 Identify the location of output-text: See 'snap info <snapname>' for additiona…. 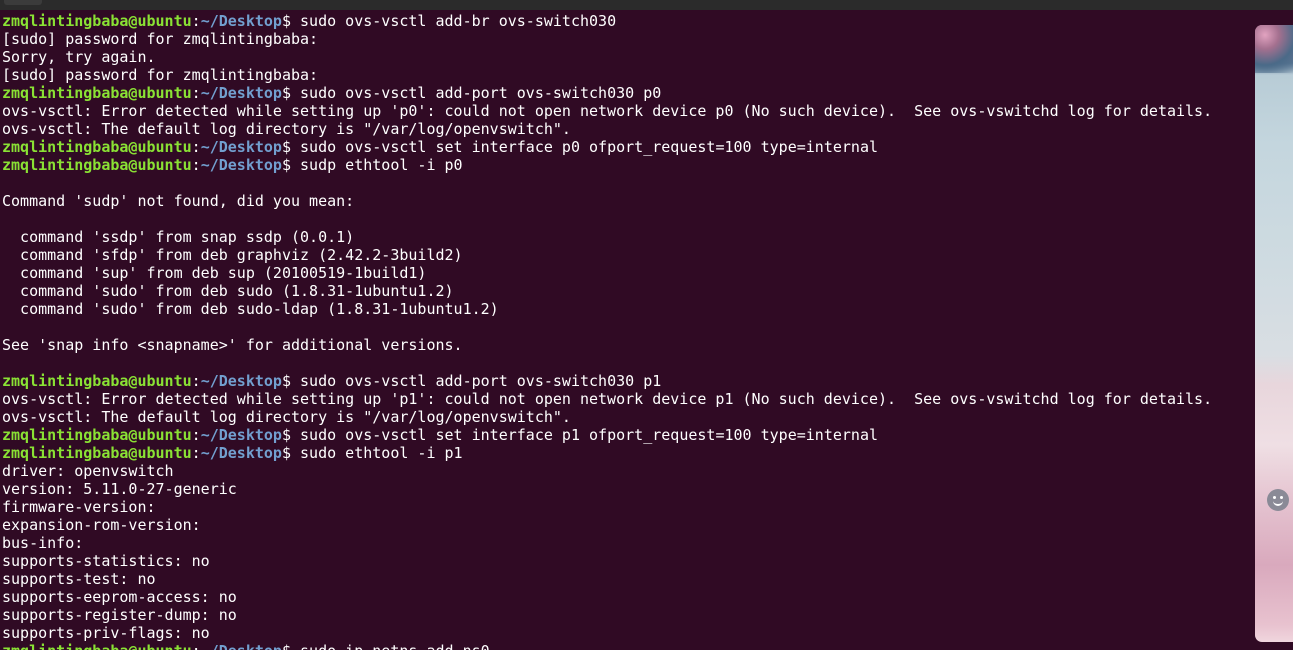
(232, 345).